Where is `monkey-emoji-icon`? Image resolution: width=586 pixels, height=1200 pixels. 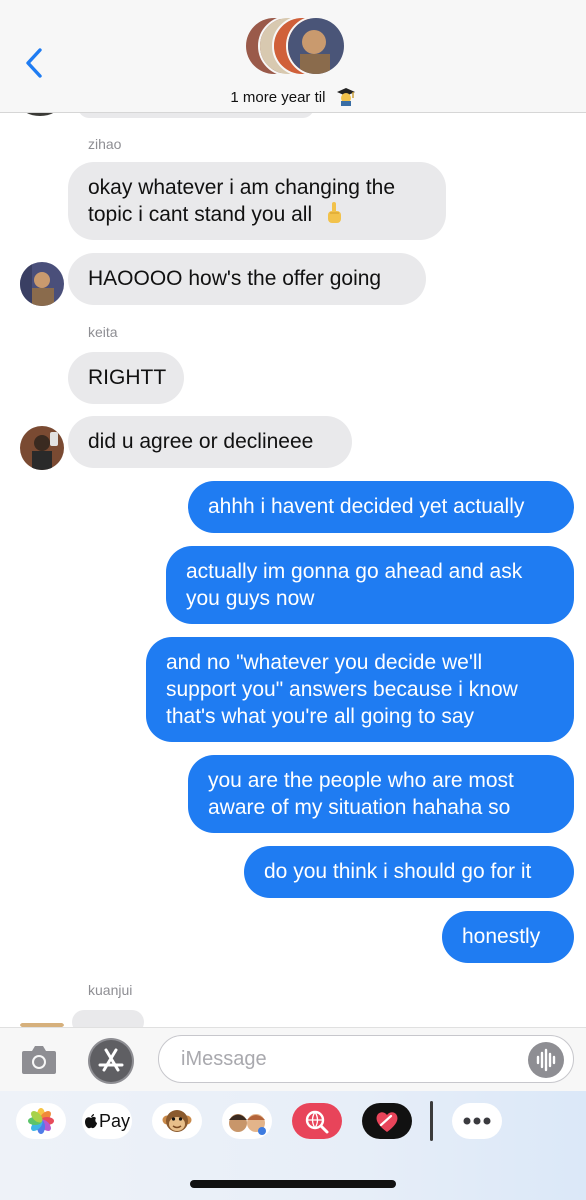
monkey-emoji-icon is located at coordinates (177, 1121).